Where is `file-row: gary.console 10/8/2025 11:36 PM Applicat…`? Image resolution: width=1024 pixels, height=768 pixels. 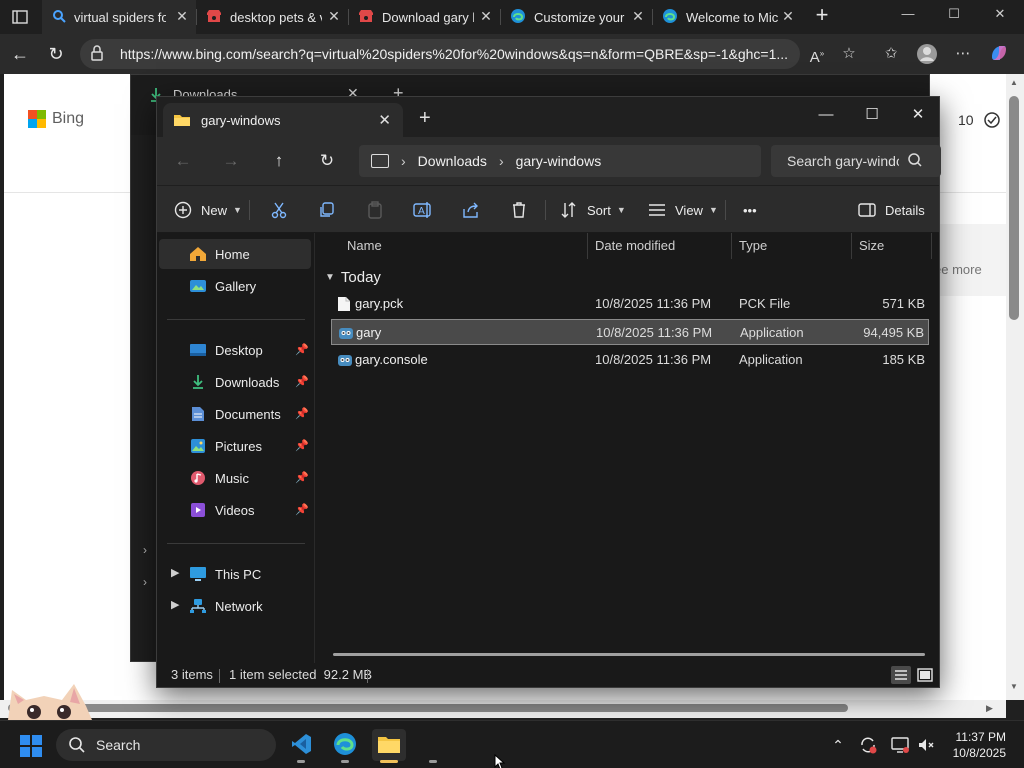
file-row: gary.console 10/8/2025 11:36 PM Applicat… is located at coordinates (630, 360).